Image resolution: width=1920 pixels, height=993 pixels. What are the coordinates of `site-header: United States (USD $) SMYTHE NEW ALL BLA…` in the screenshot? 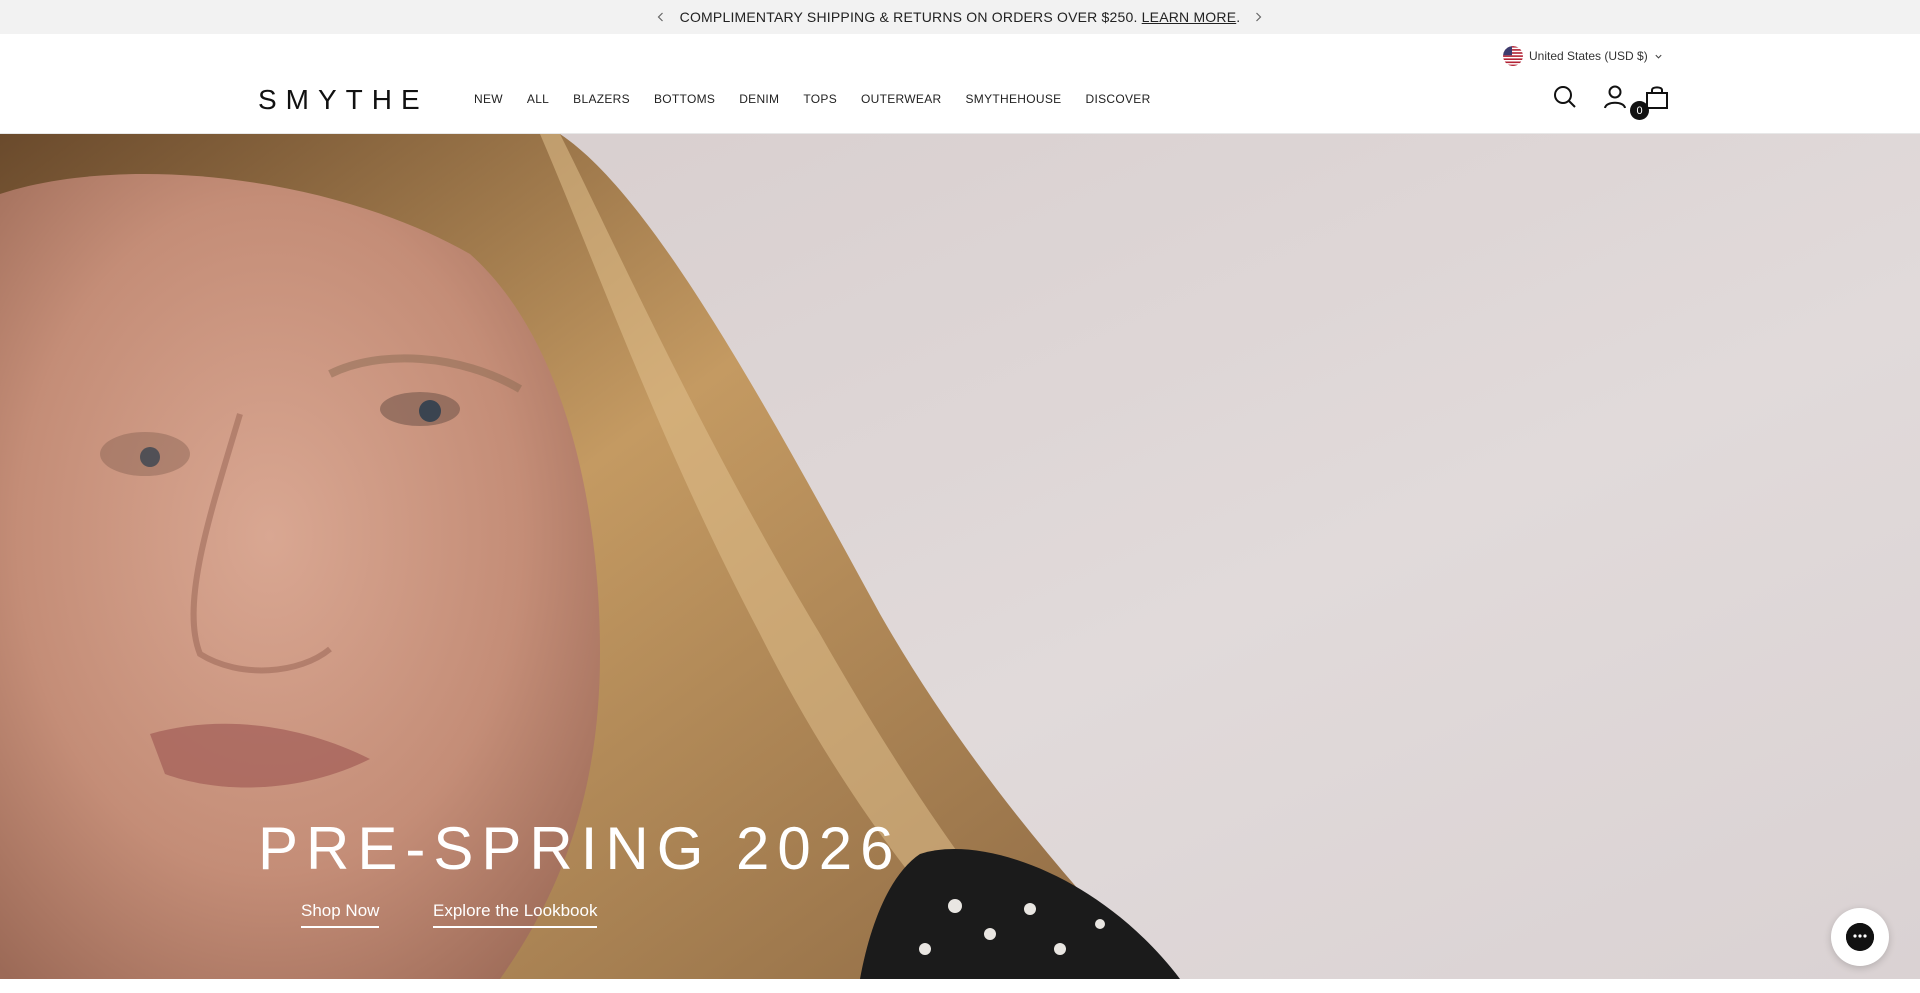 It's located at (960, 84).